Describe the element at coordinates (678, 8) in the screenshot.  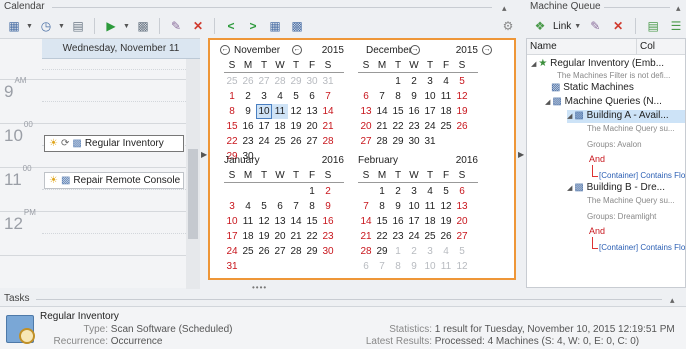
I see `pin-icon: ▴` at that location.